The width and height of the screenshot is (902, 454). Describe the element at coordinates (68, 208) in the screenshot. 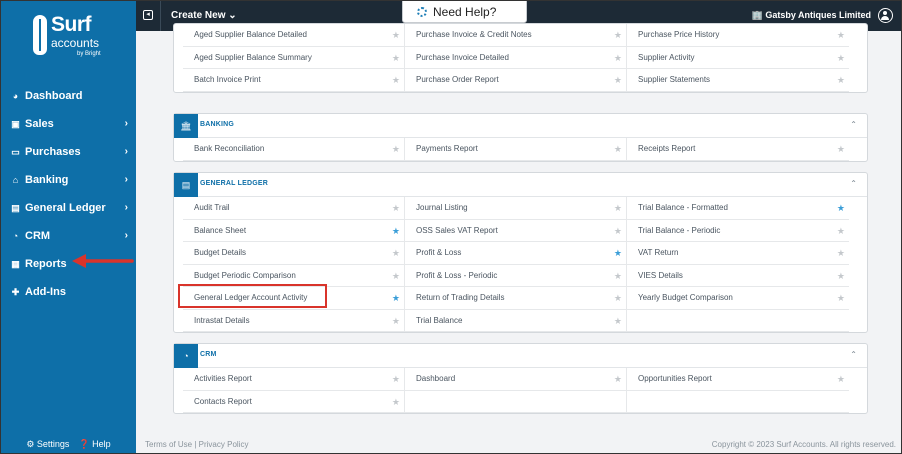

I see `sidebar-item-general-ledger: ▤ General Ledger ›` at that location.